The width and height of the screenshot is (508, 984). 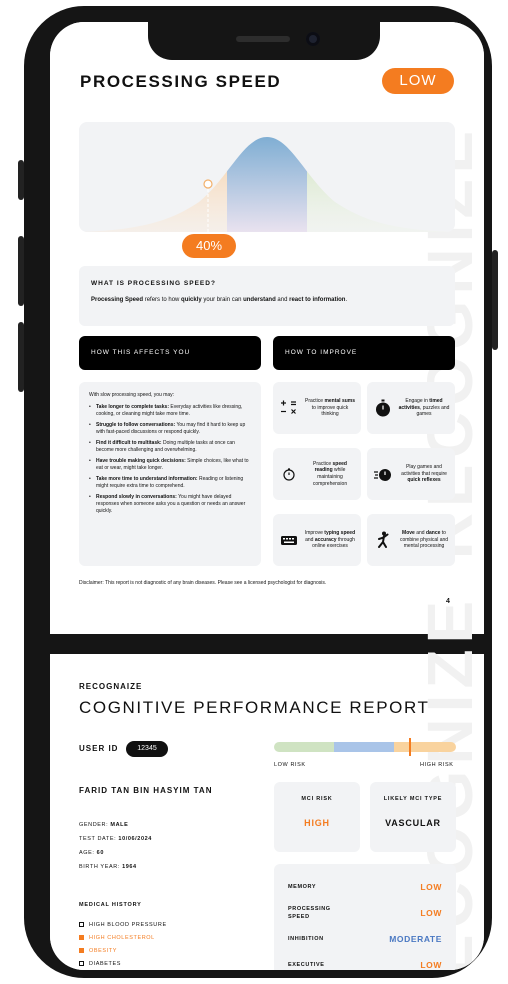 I want to click on page-number: 4, so click(x=448, y=601).